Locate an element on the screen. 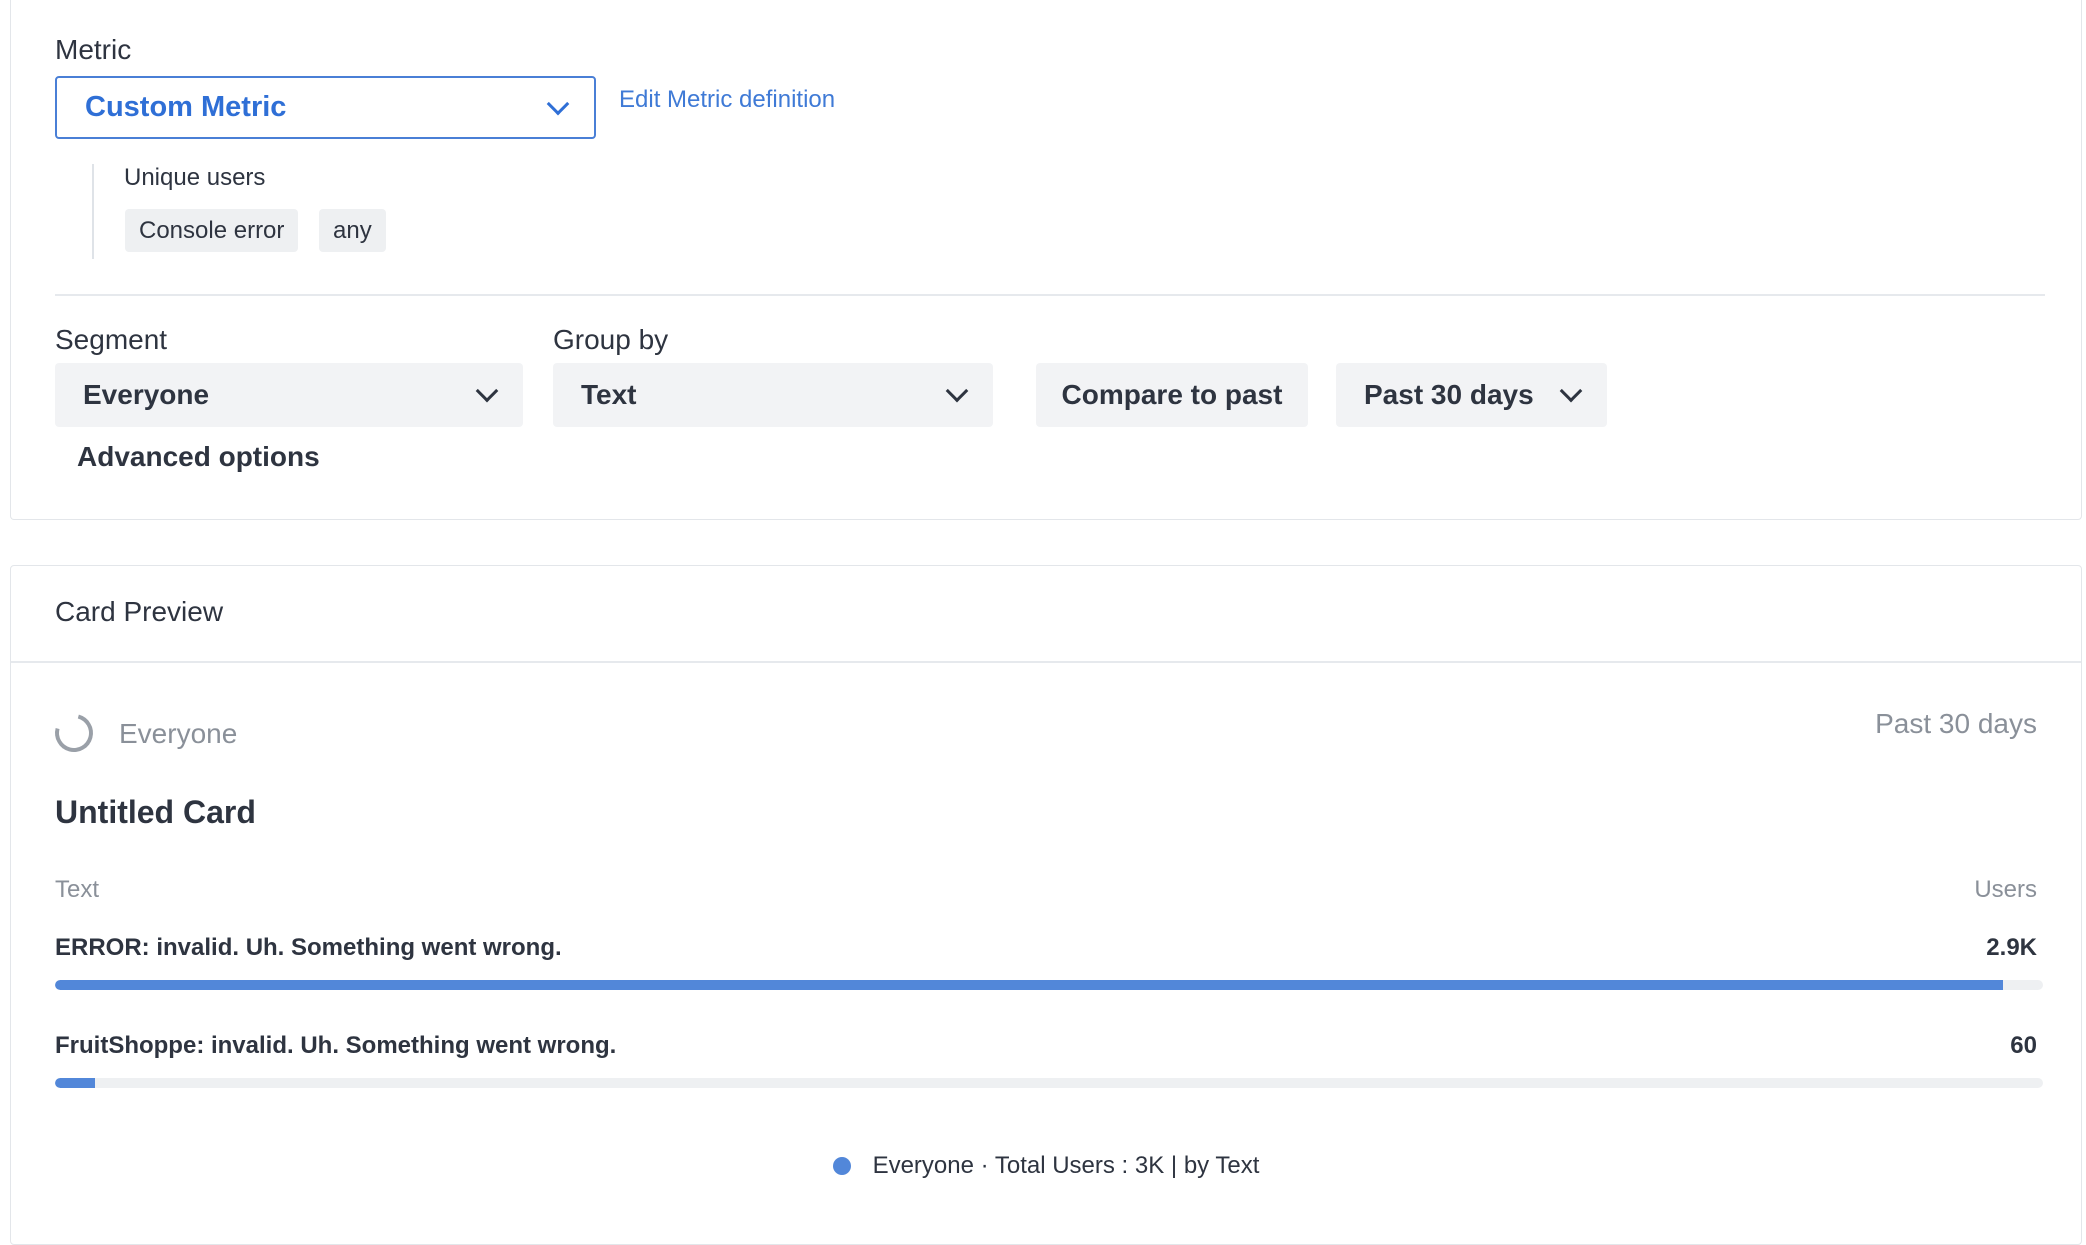 The image size is (2086, 1245). card-title: Untitled Card is located at coordinates (155, 812).